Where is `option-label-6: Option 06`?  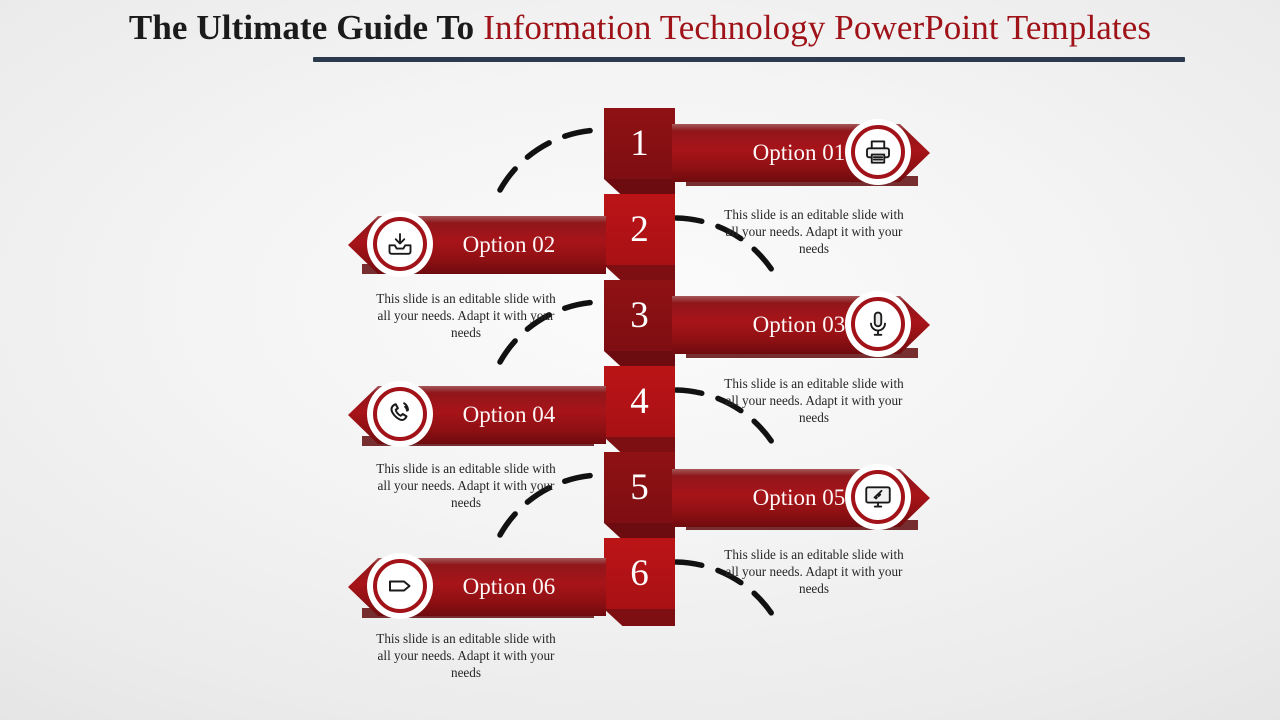 option-label-6: Option 06 is located at coordinates (509, 586).